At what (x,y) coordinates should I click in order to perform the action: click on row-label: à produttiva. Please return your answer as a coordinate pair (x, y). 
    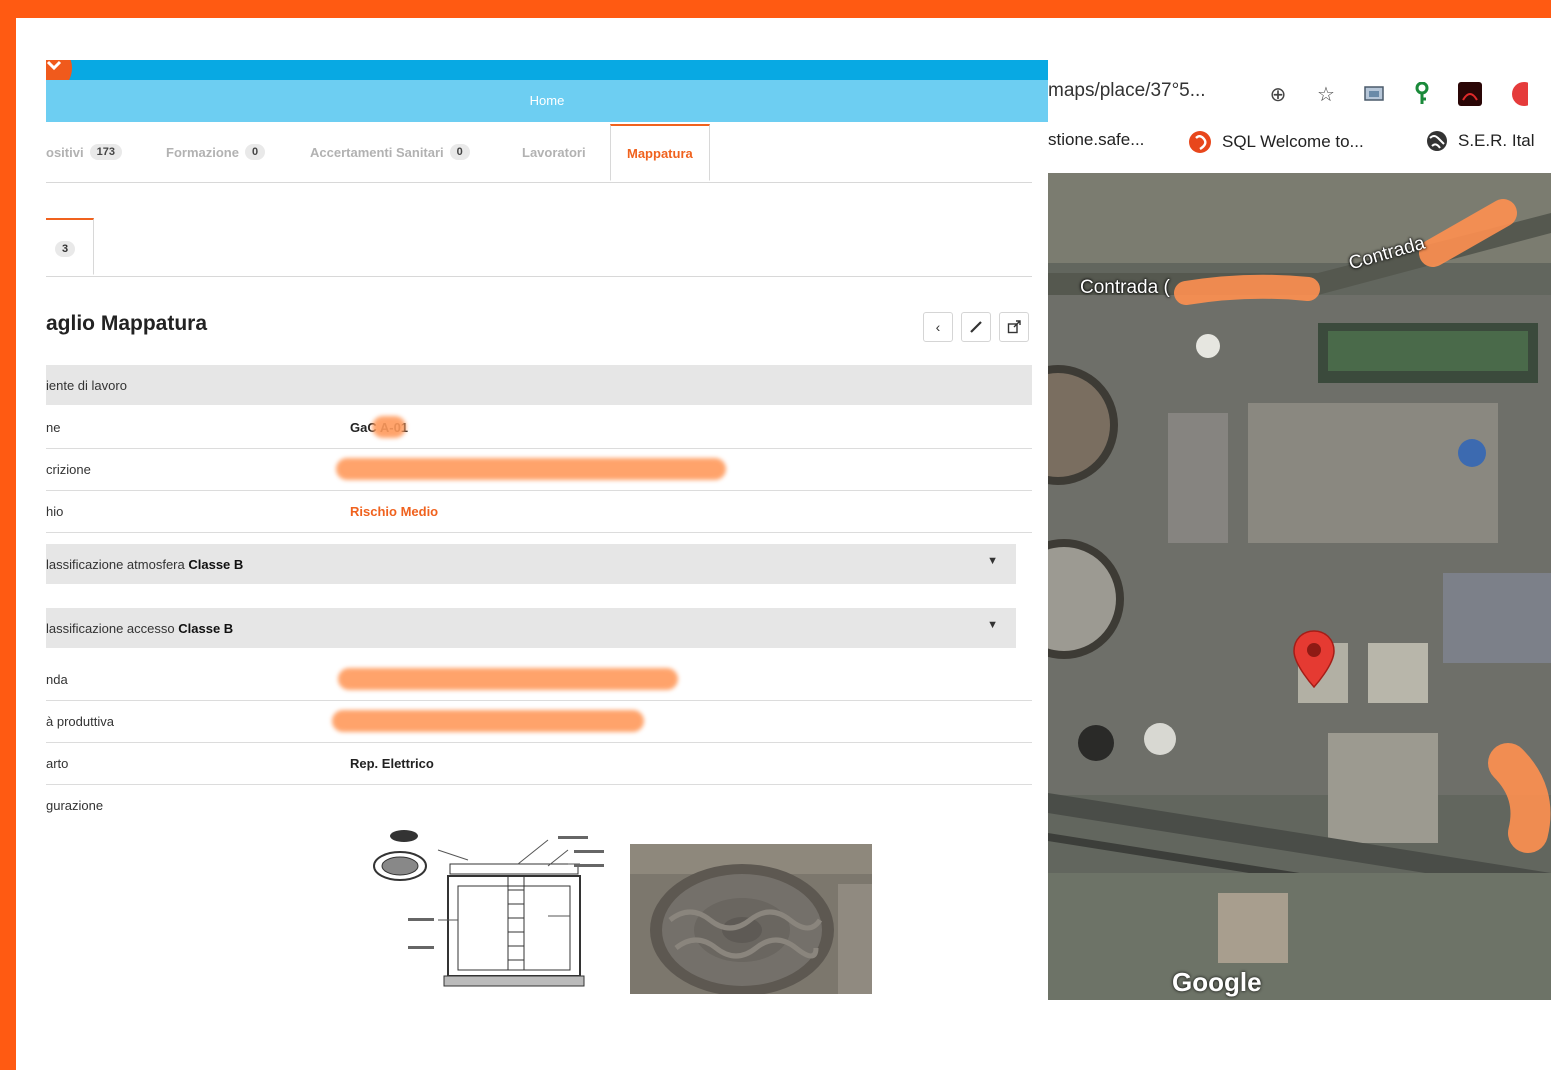
    Looking at the image, I should click on (80, 721).